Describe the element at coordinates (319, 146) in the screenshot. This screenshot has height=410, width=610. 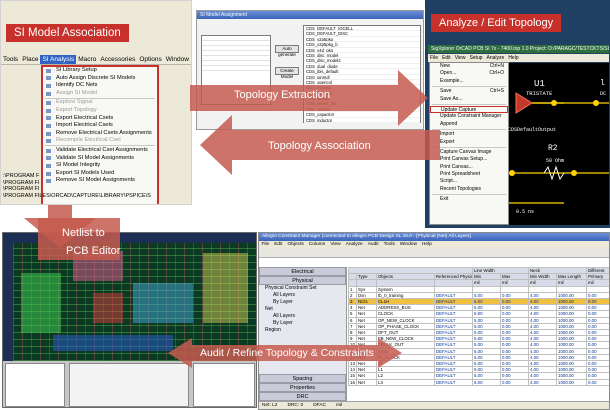
I see `topology-association-label: Topology Association` at that location.